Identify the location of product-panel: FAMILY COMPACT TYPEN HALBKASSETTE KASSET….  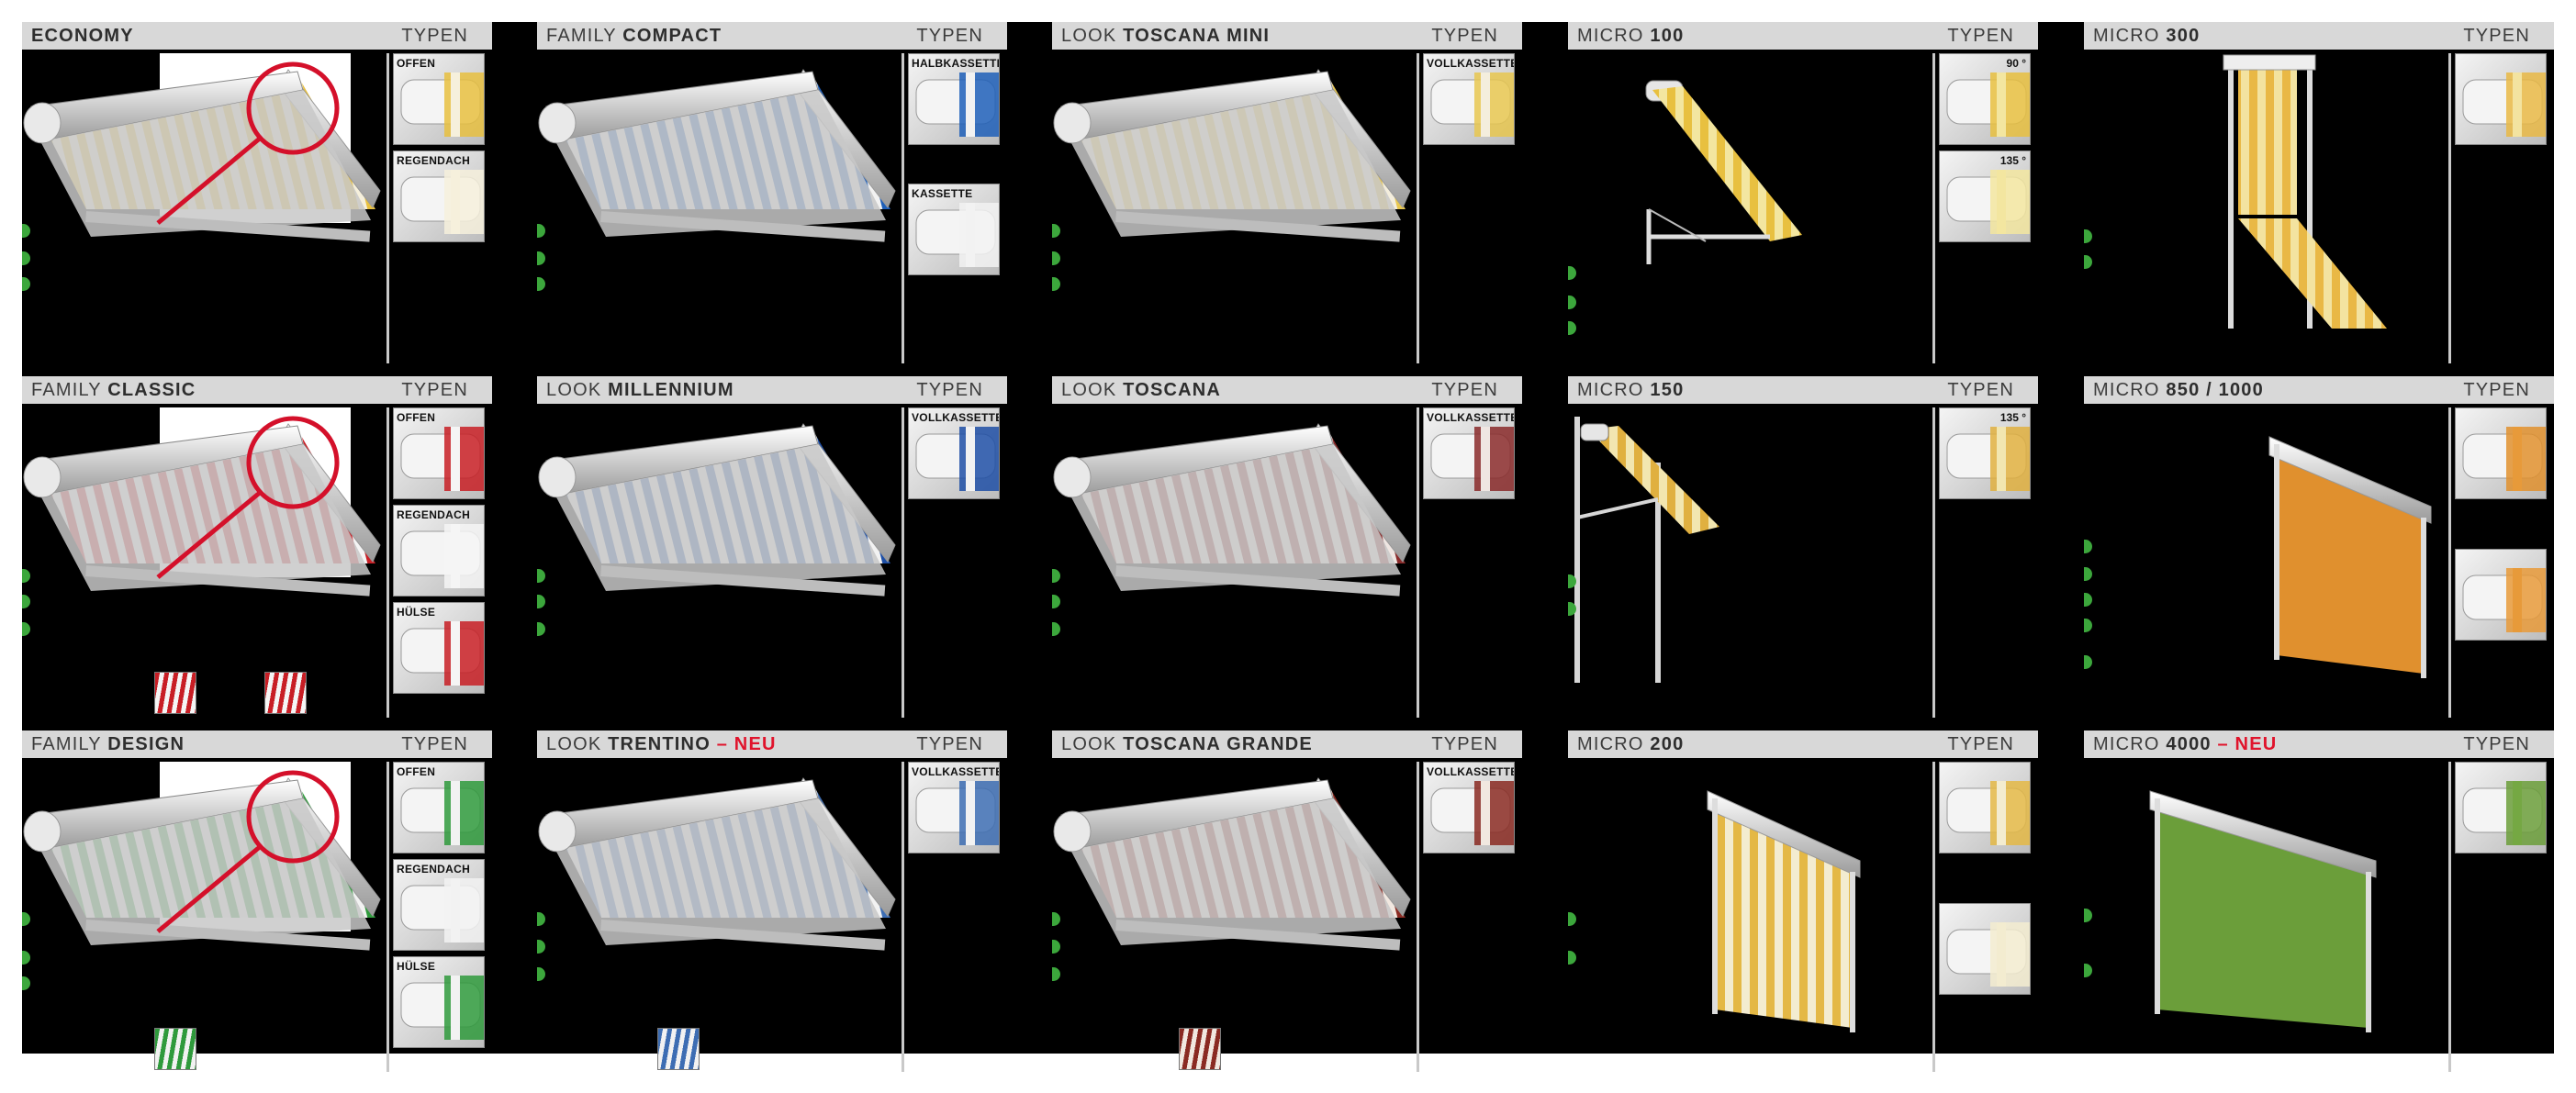
(772, 192).